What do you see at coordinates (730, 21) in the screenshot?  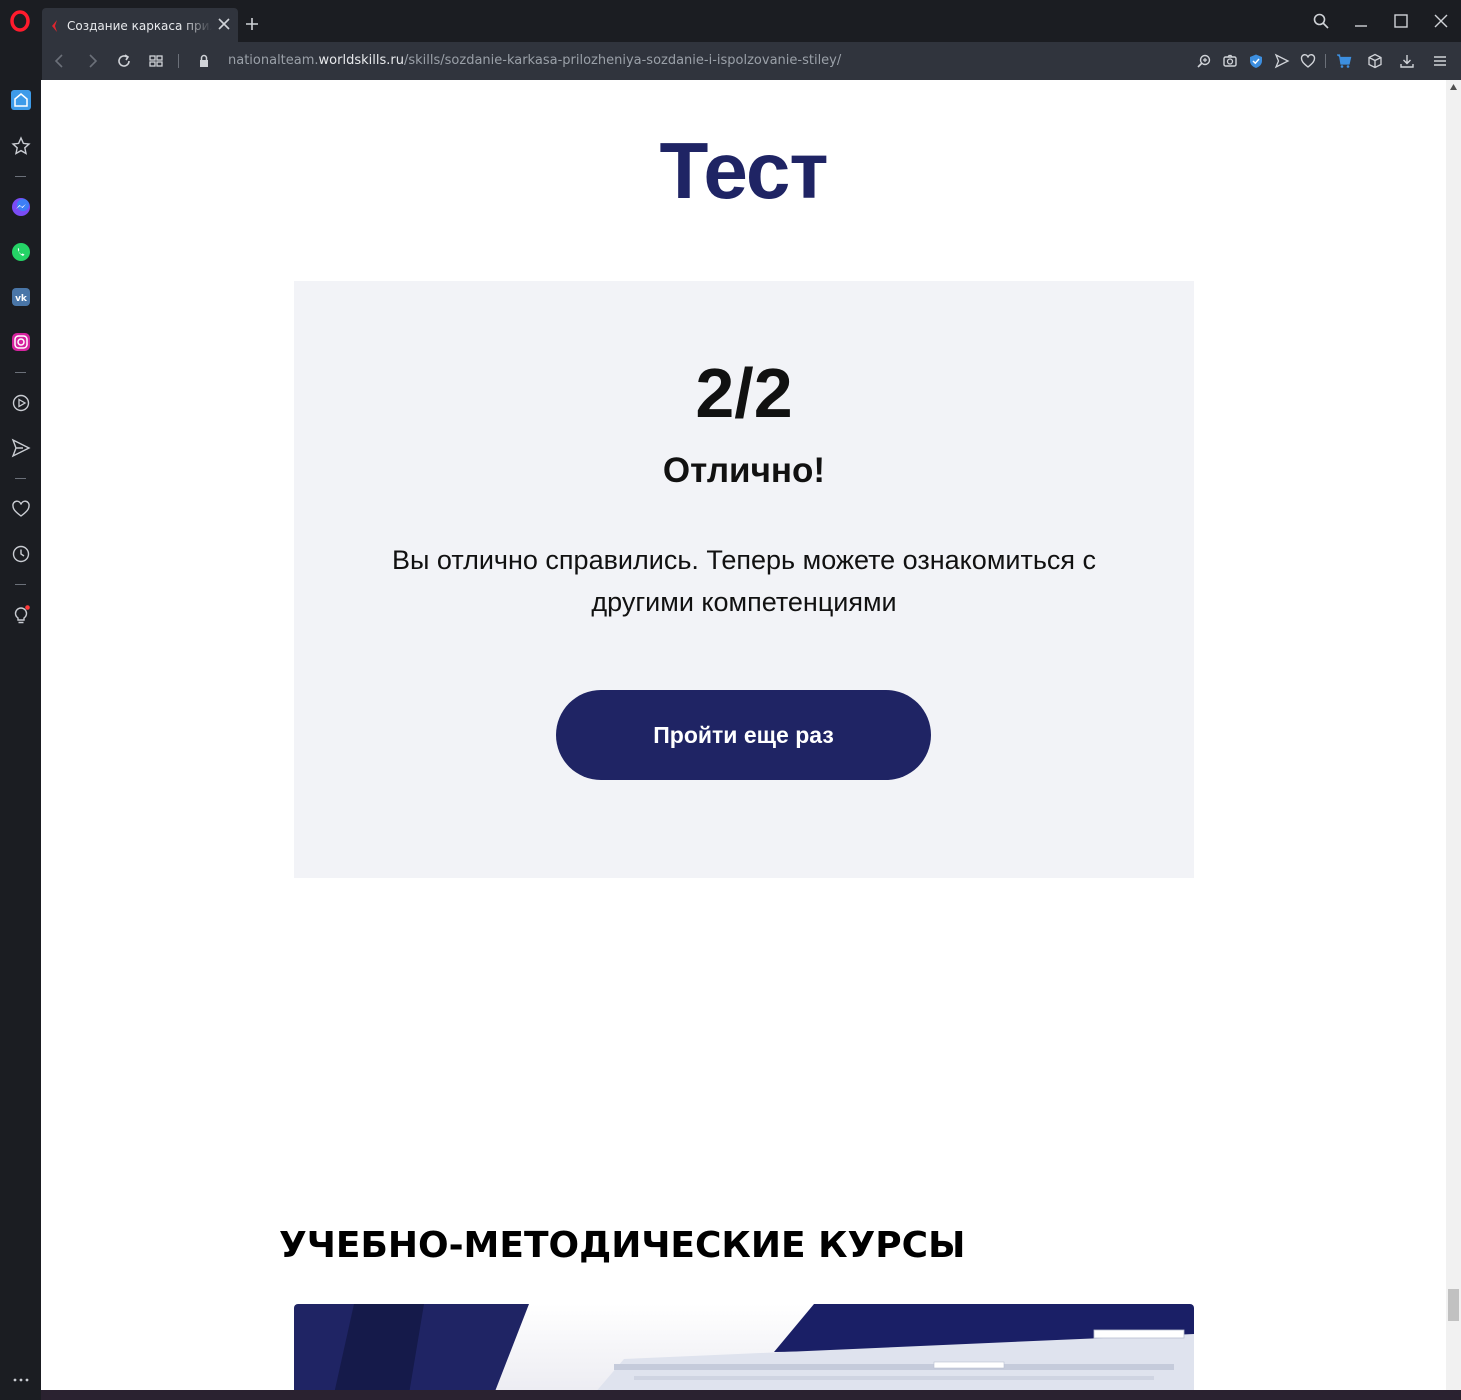 I see `tab-bar: Создание каркаса прилож` at bounding box center [730, 21].